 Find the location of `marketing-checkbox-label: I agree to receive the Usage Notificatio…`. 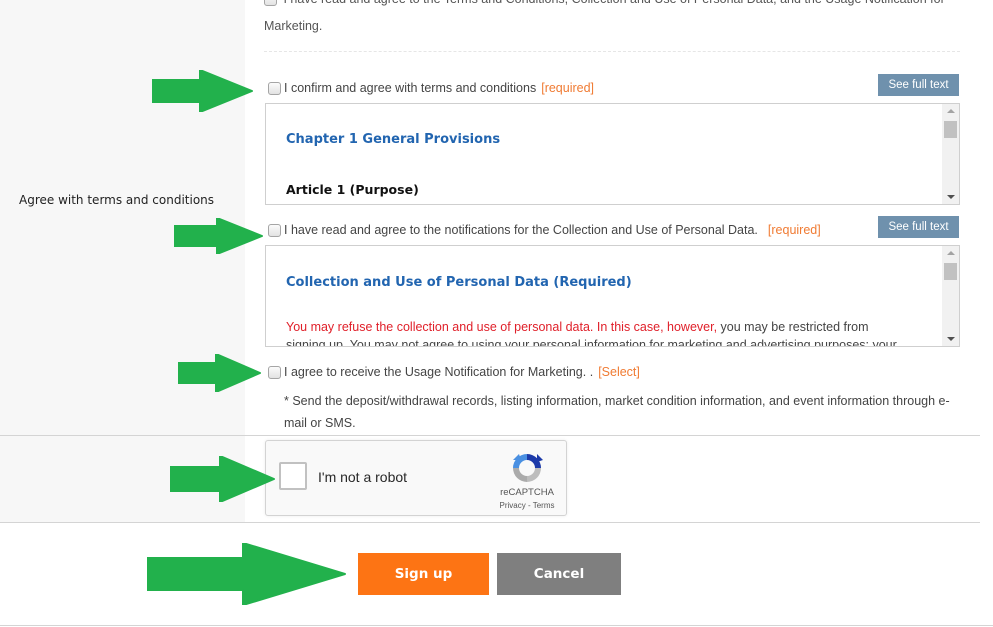

marketing-checkbox-label: I agree to receive the Usage Notificatio… is located at coordinates (439, 372).